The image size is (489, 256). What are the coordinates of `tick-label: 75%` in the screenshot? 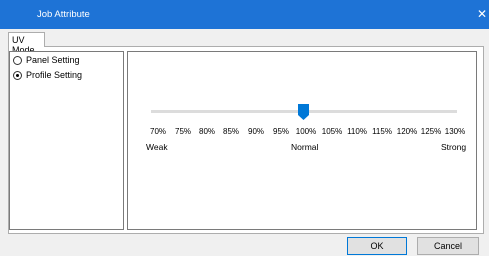 It's located at (183, 131).